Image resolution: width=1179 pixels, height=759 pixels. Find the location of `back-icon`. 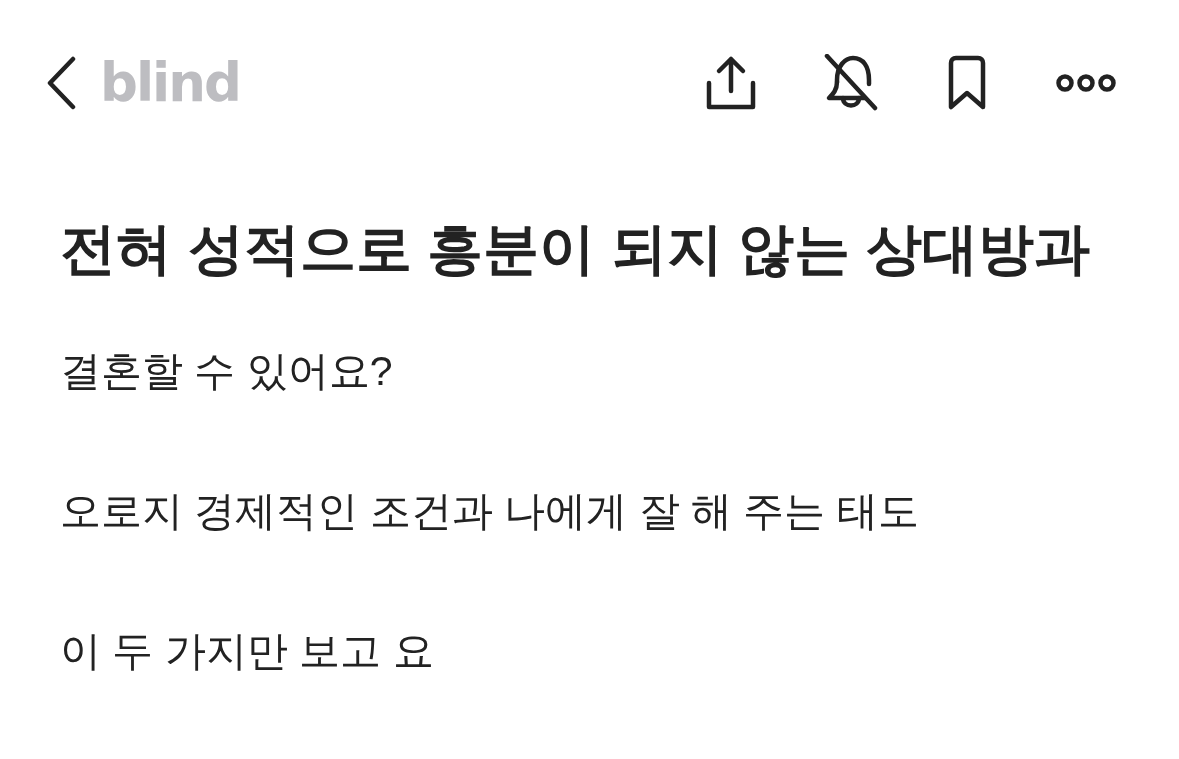

back-icon is located at coordinates (61, 83).